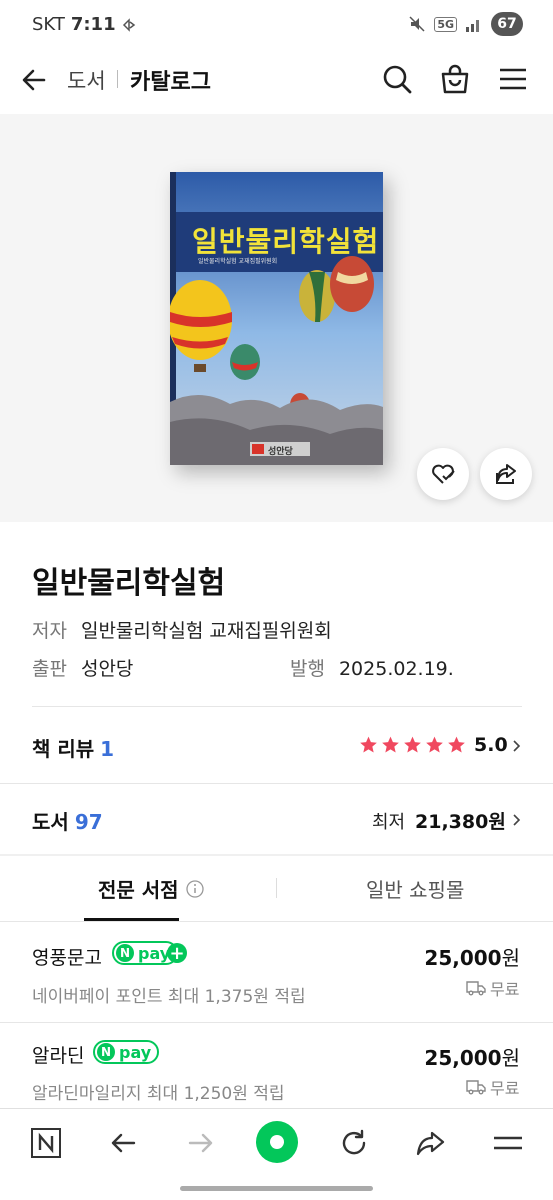 The height and width of the screenshot is (1200, 553). Describe the element at coordinates (445, 24) in the screenshot. I see `network-label: 5G` at that location.